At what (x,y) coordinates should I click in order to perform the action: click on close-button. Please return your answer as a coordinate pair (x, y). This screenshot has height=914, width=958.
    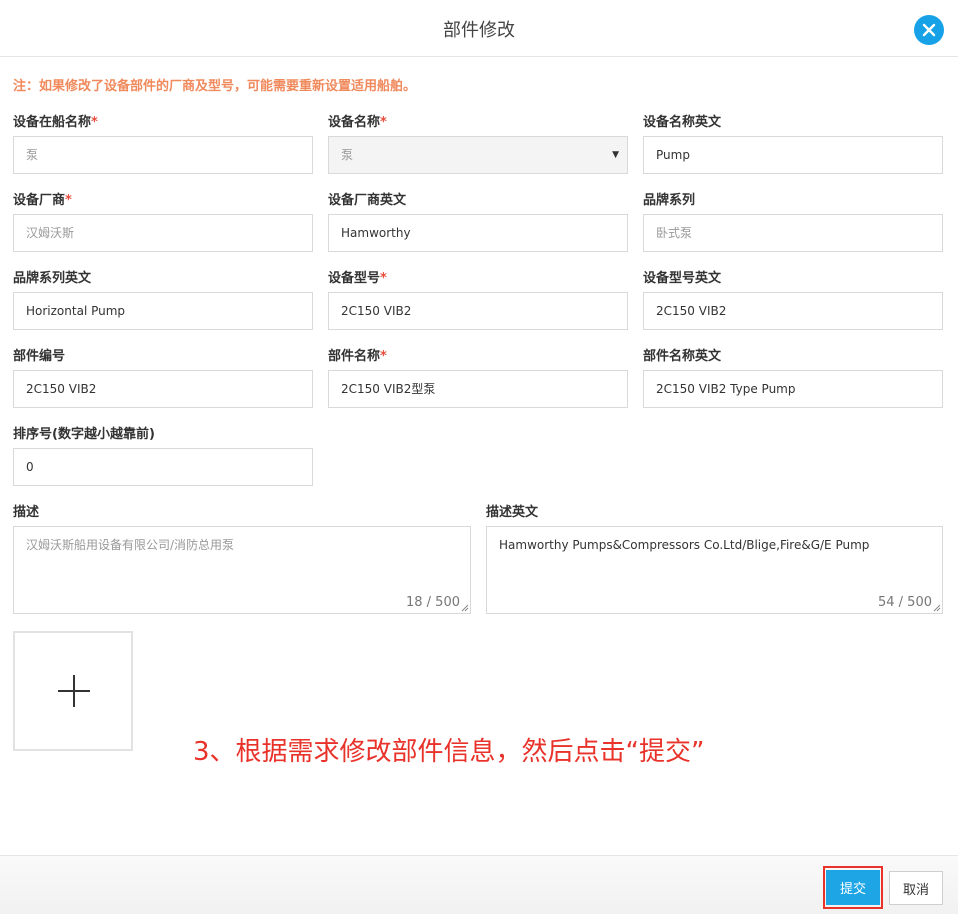
    Looking at the image, I should click on (929, 30).